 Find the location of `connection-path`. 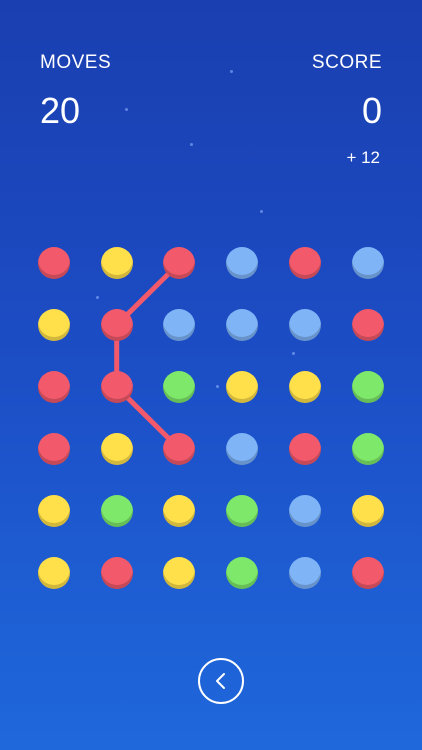

connection-path is located at coordinates (148, 356).